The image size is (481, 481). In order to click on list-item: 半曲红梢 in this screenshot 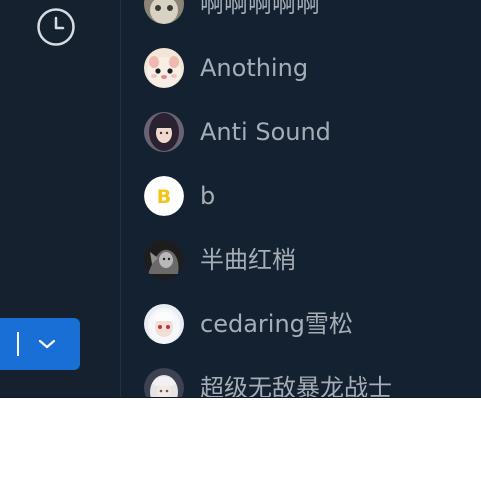, I will do `click(301, 260)`.